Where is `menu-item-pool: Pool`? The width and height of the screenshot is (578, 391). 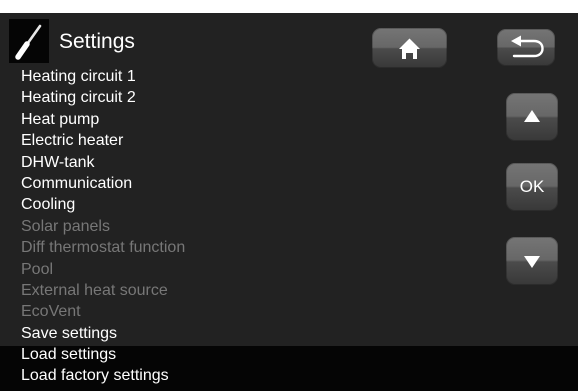
menu-item-pool: Pool is located at coordinates (37, 269).